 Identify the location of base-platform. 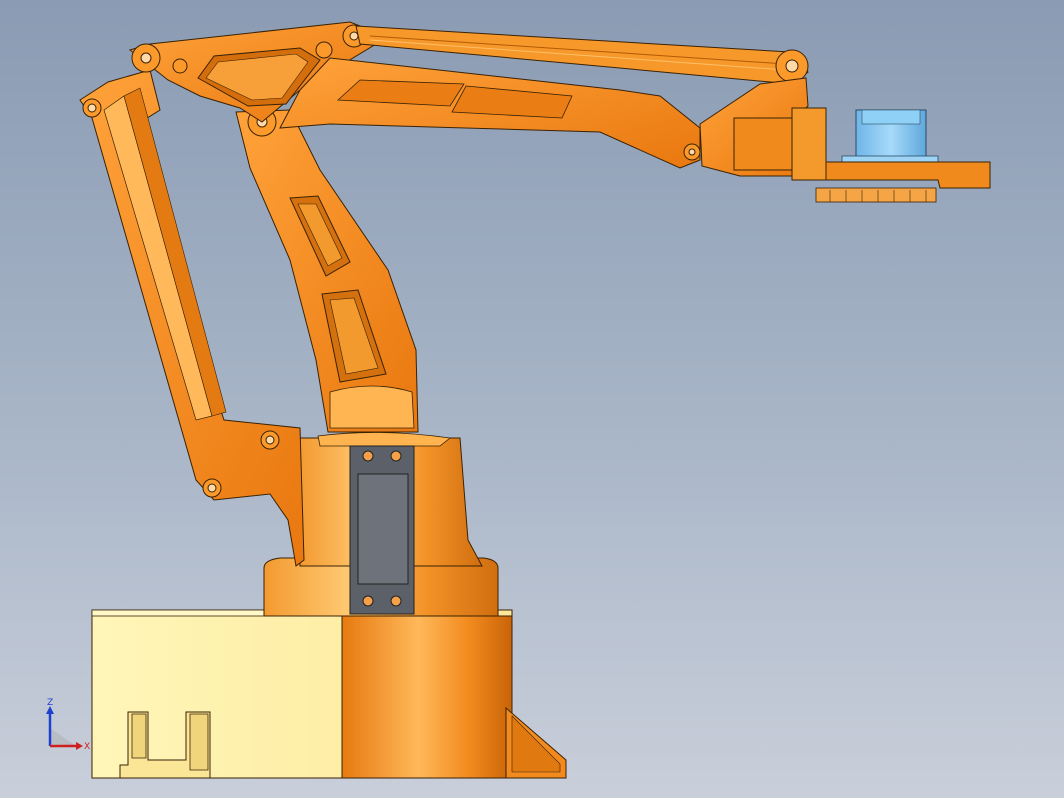
(329, 694).